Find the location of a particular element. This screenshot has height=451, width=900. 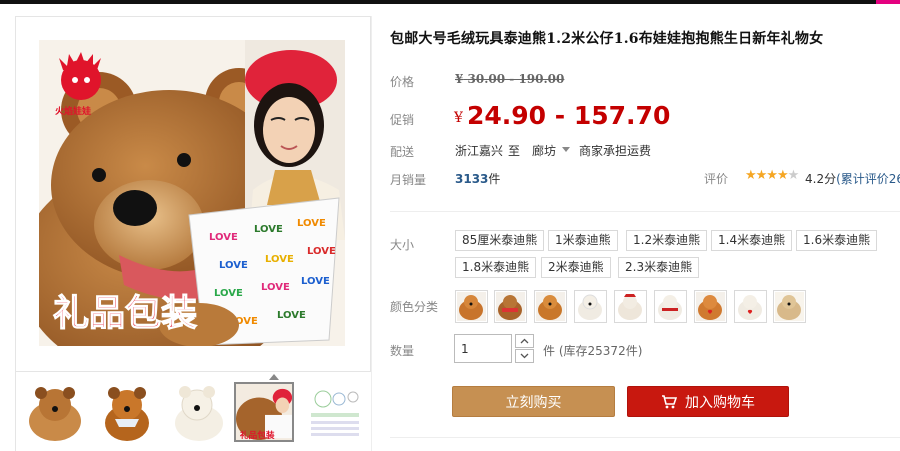

promo-label: 促销 is located at coordinates (402, 120).